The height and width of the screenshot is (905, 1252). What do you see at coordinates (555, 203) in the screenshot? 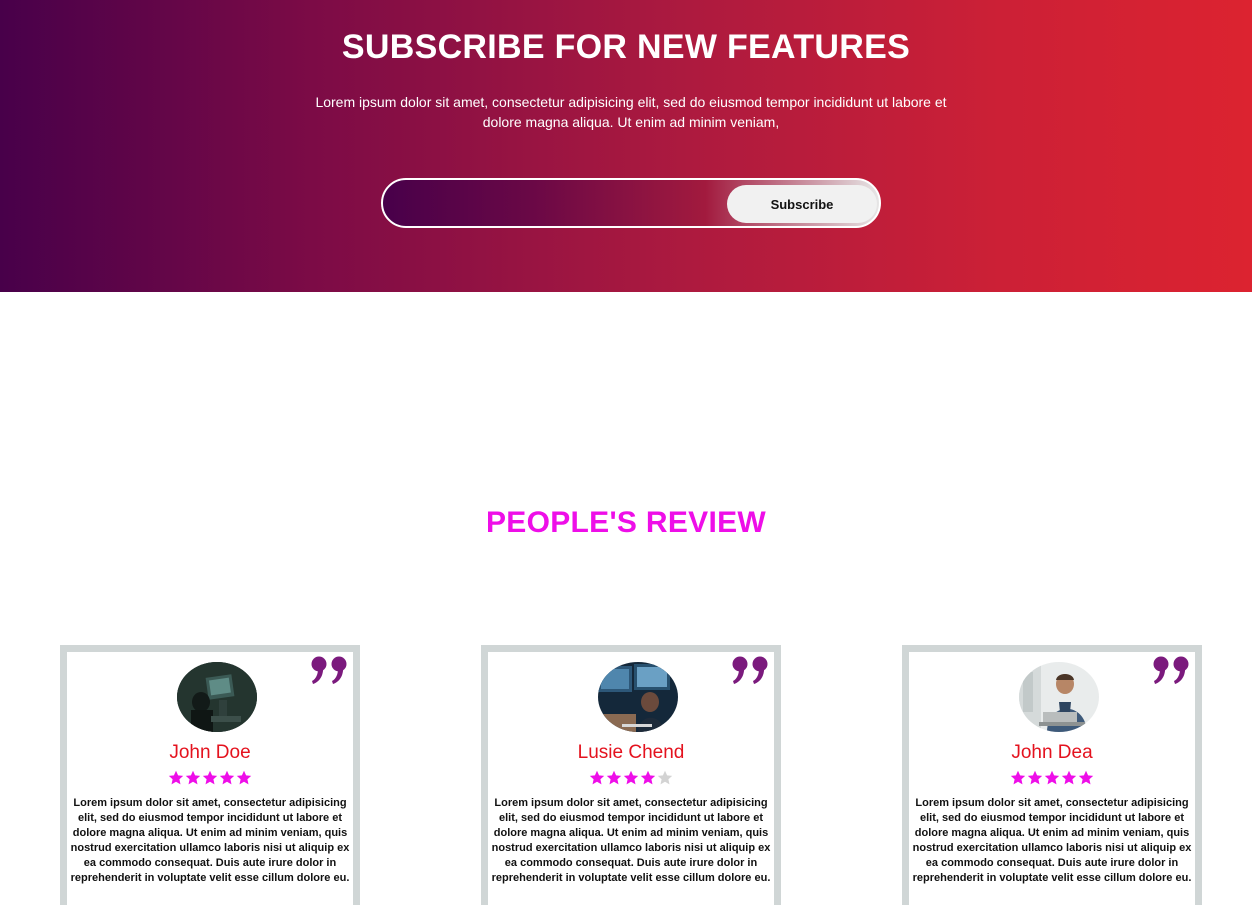
I see `subscribe-email-input` at bounding box center [555, 203].